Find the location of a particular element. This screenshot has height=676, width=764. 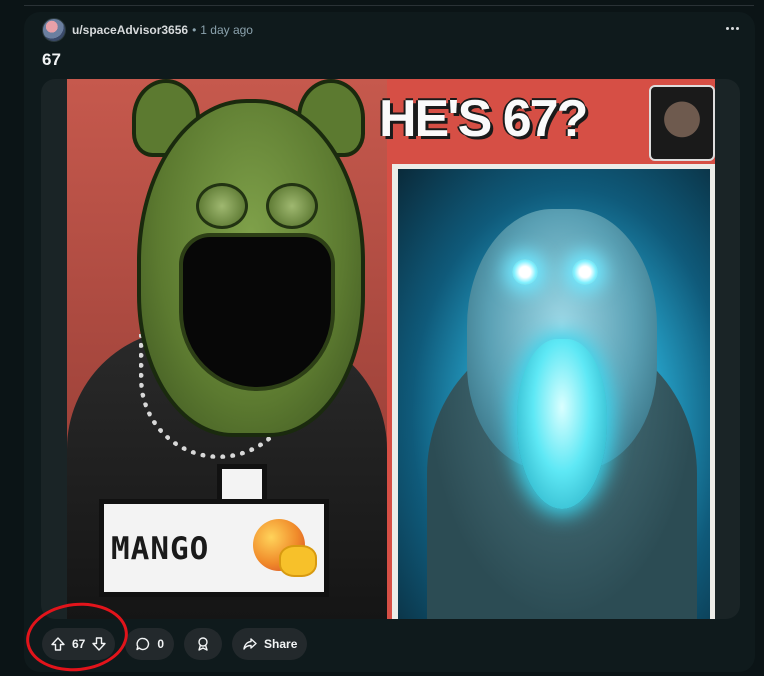

share-icon is located at coordinates (250, 644).